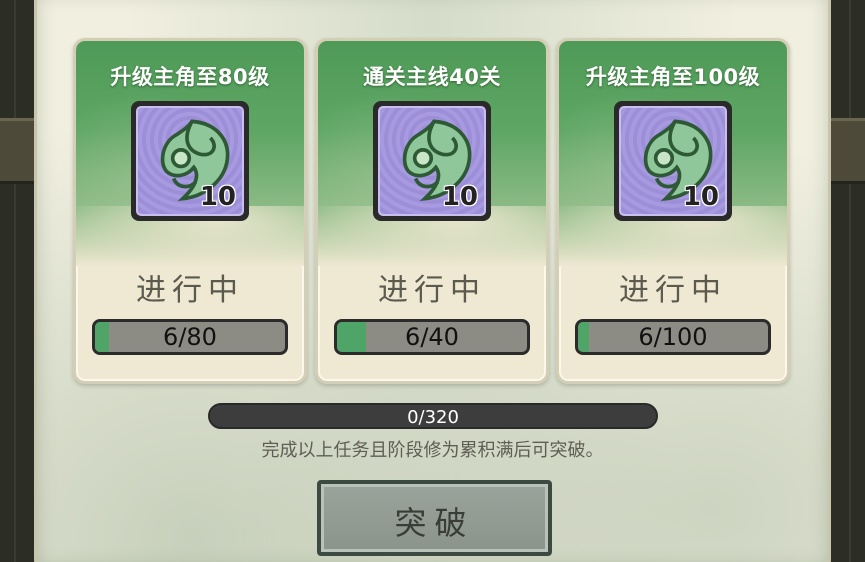 The height and width of the screenshot is (562, 865). I want to click on task-progress-bar: 6/100, so click(673, 337).